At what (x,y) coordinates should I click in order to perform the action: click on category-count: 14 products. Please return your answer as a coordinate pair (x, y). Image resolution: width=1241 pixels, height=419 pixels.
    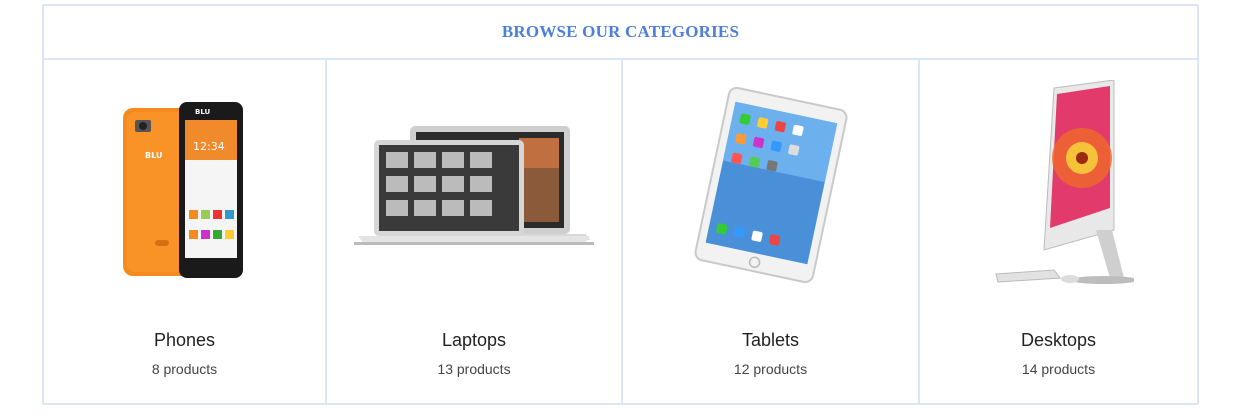
    Looking at the image, I should click on (1058, 369).